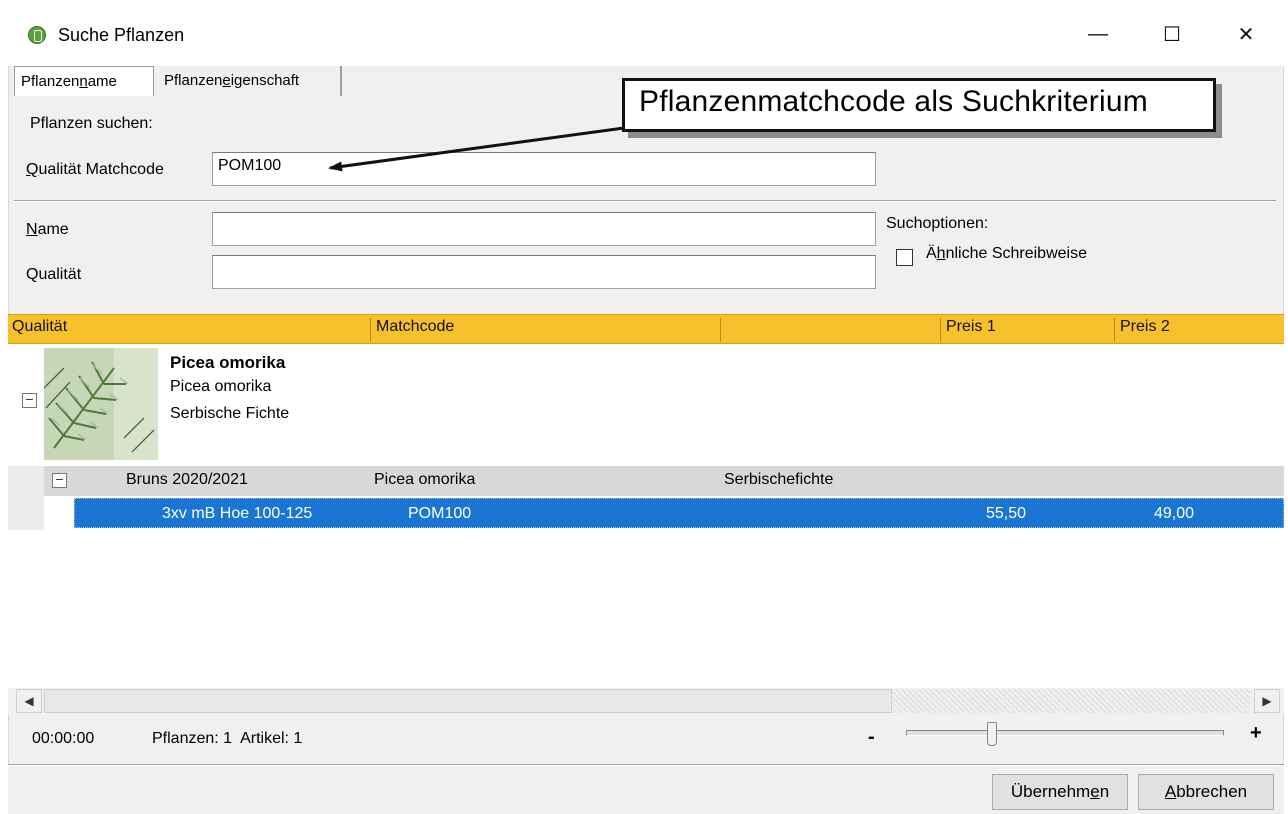 This screenshot has width=1288, height=814. What do you see at coordinates (440, 513) in the screenshot?
I see `article-matchcode: POM100` at bounding box center [440, 513].